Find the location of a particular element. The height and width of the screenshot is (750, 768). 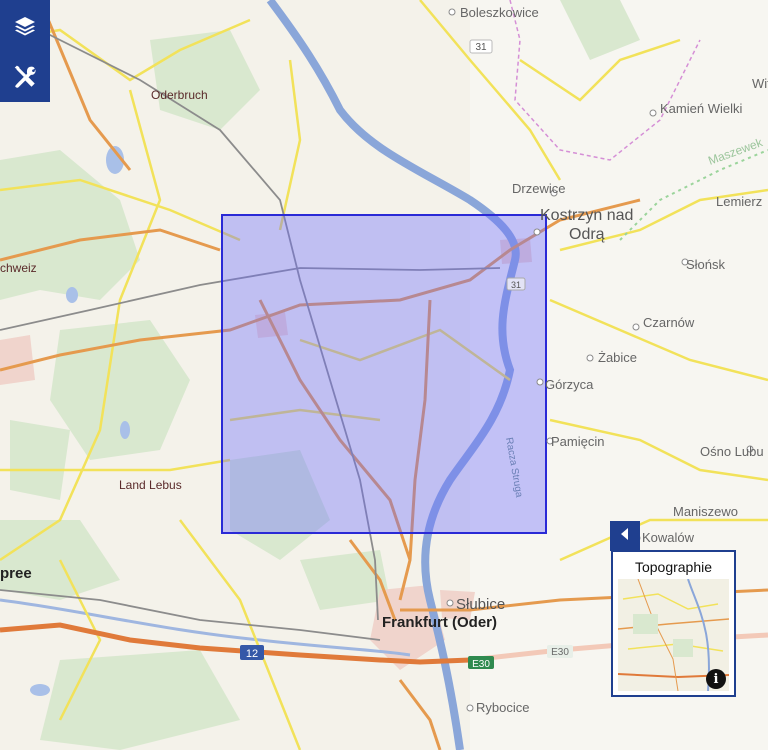

overview-title: Topographie is located at coordinates (673, 567).